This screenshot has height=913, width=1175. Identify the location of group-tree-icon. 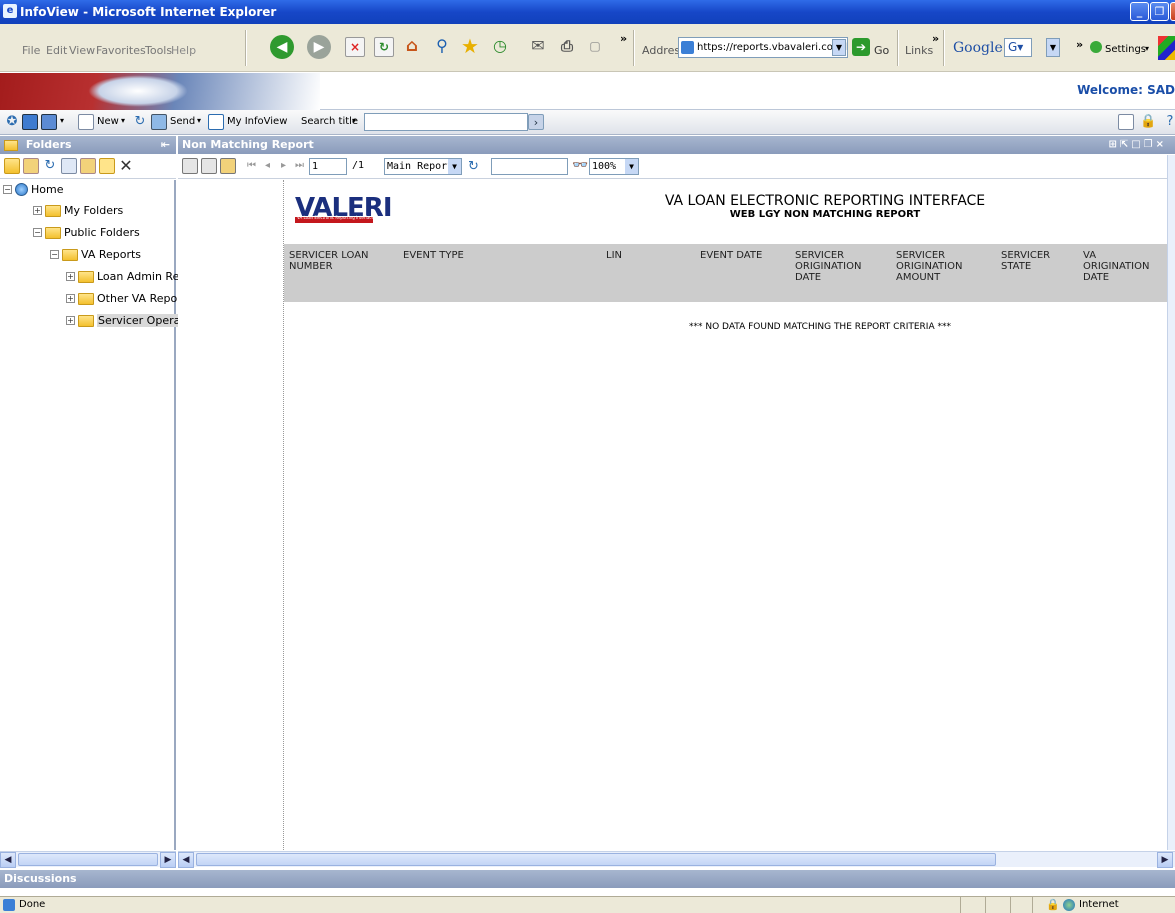
(228, 166).